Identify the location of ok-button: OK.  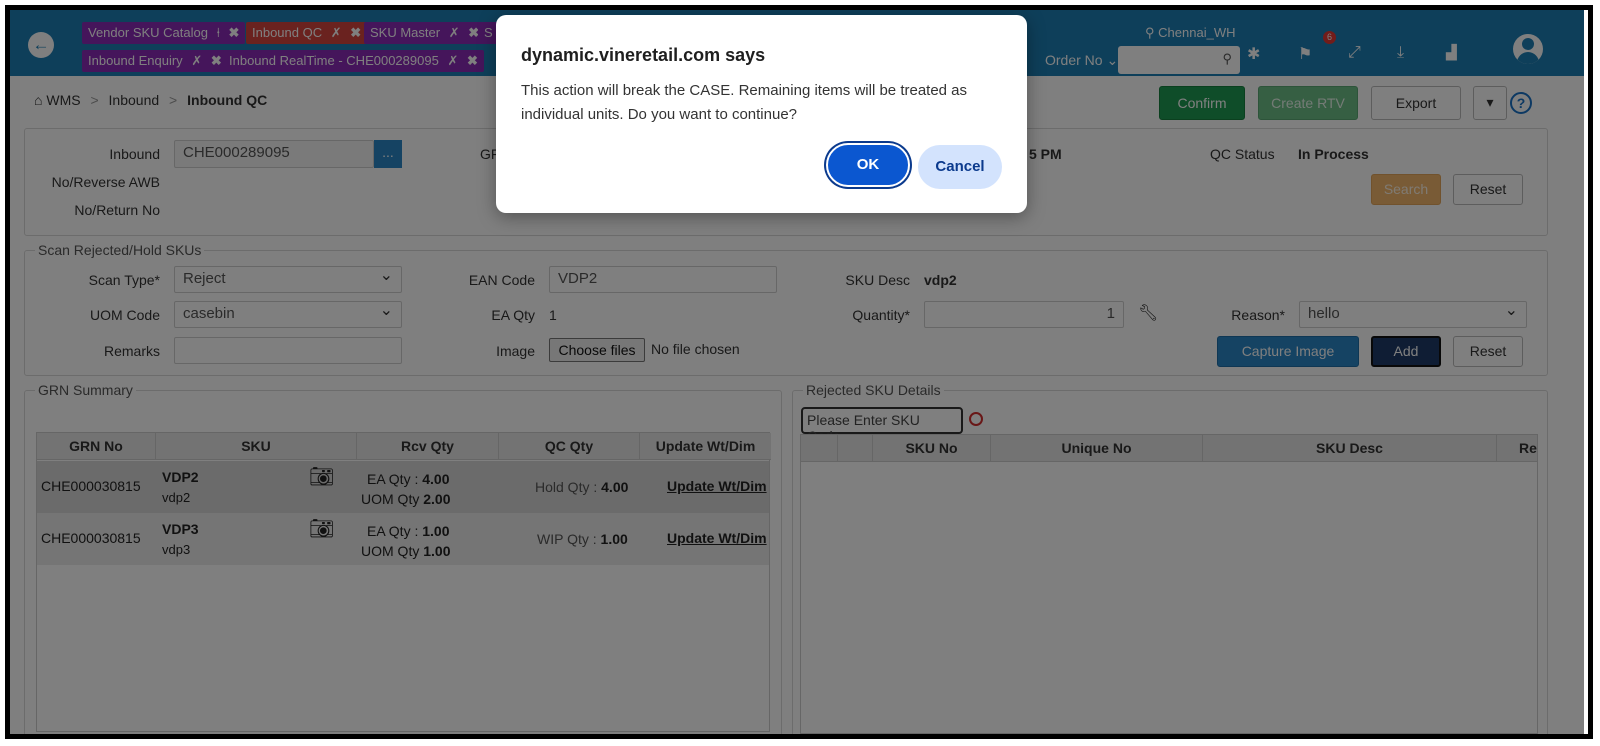
(868, 165).